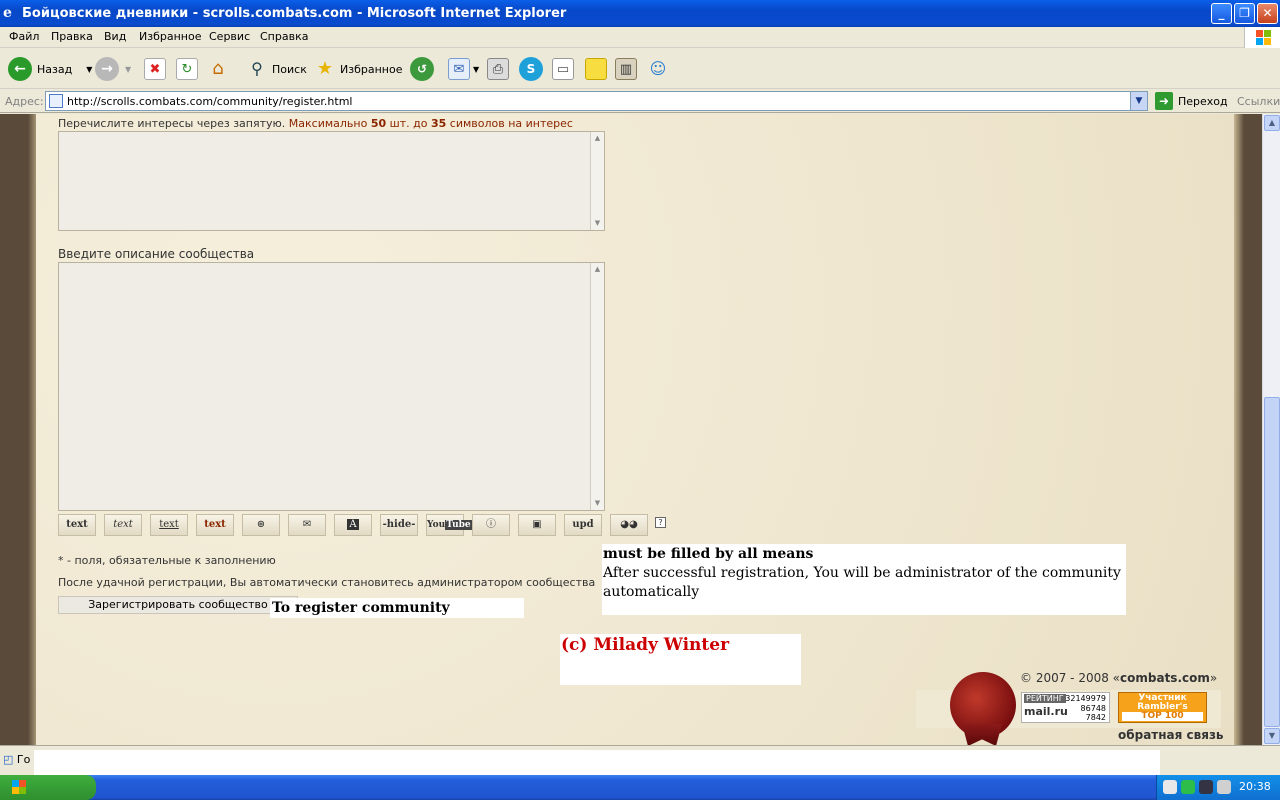  Describe the element at coordinates (123, 525) in the screenshot. I see `italic-button: text` at that location.